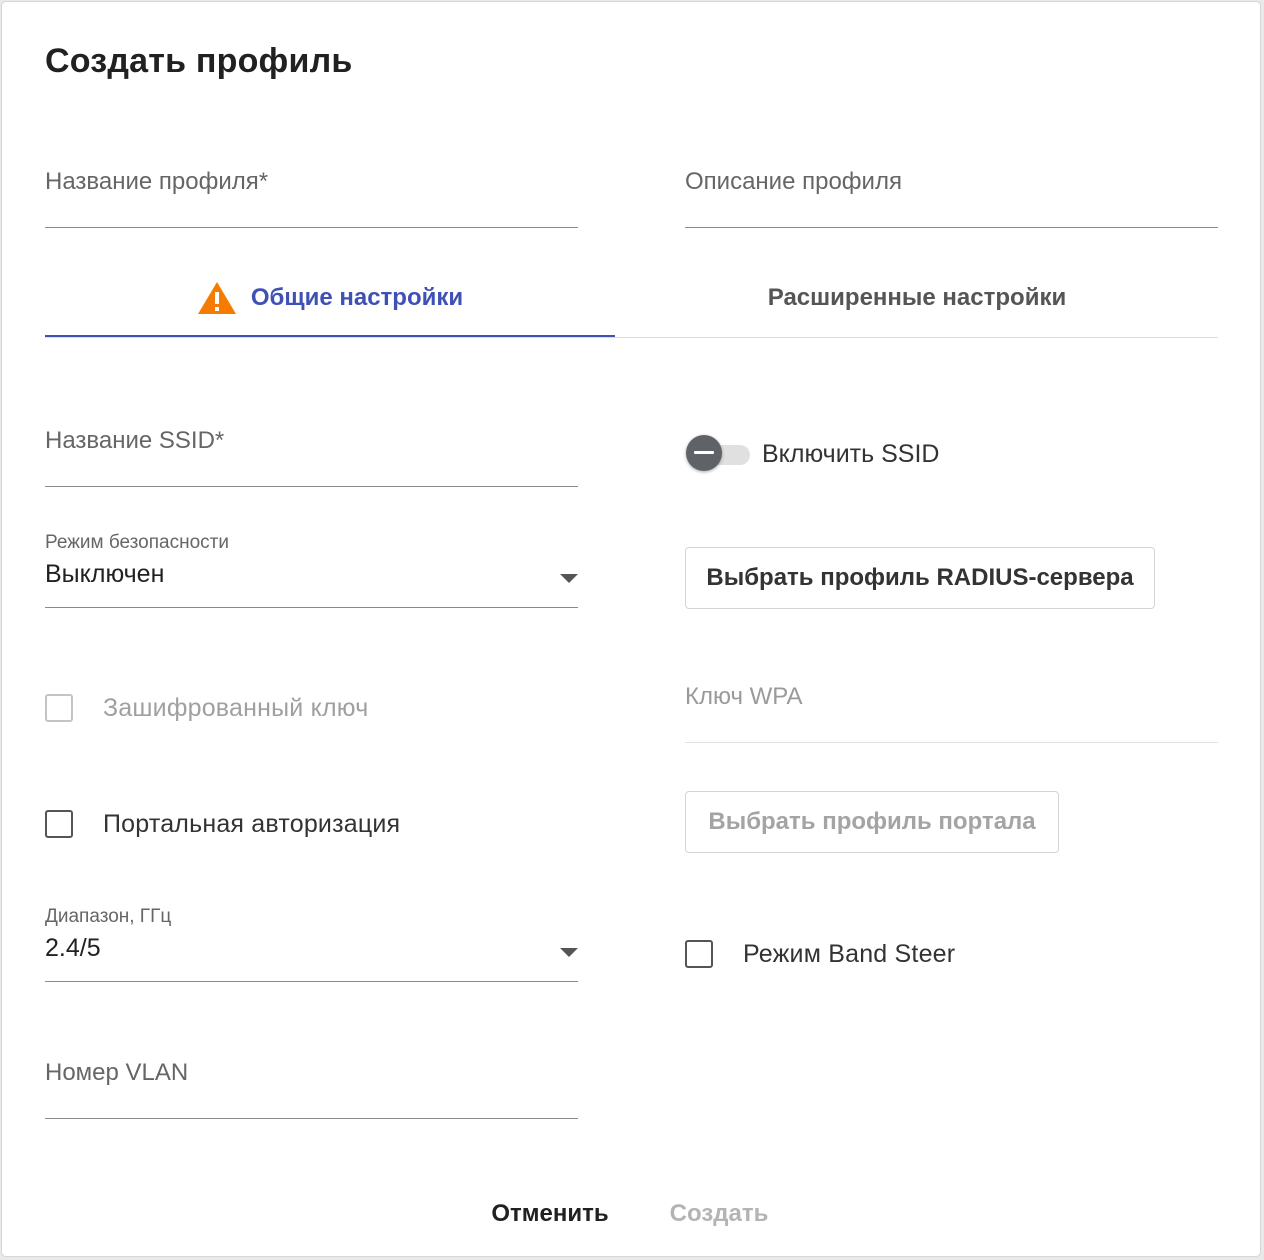  Describe the element at coordinates (157, 181) in the screenshot. I see `profile-name-label: Название профиля*` at that location.